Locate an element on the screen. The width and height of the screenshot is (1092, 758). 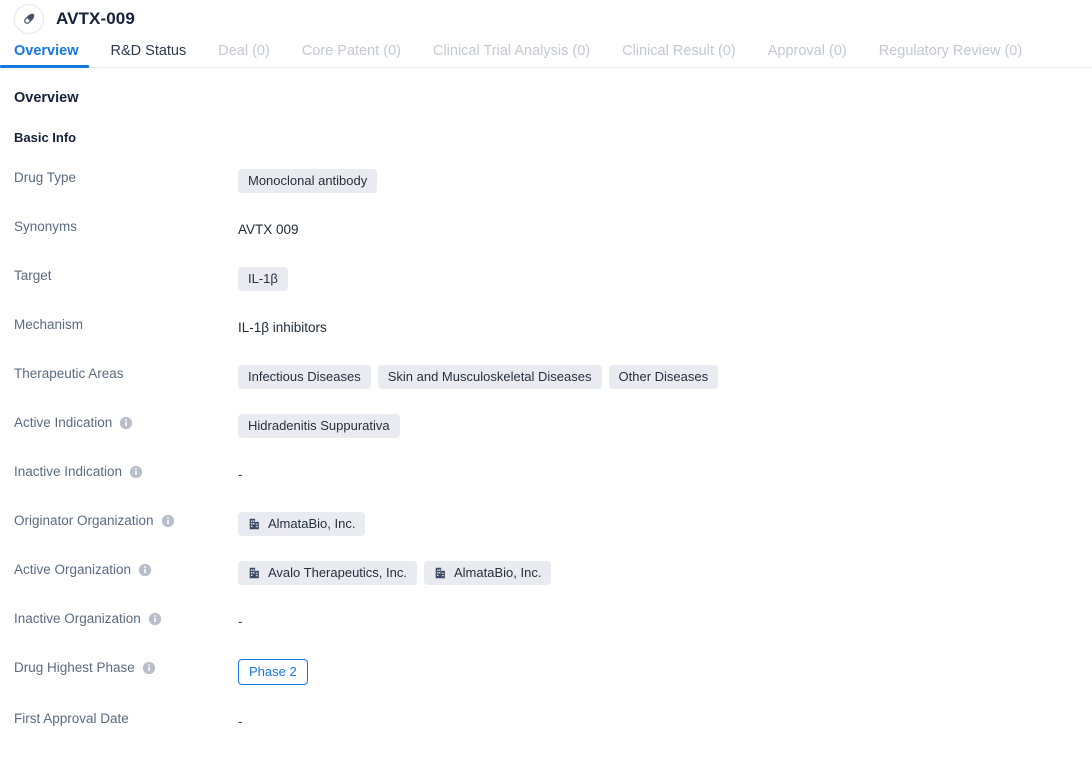
subsection-title-basic-info: Basic Info is located at coordinates (45, 137).